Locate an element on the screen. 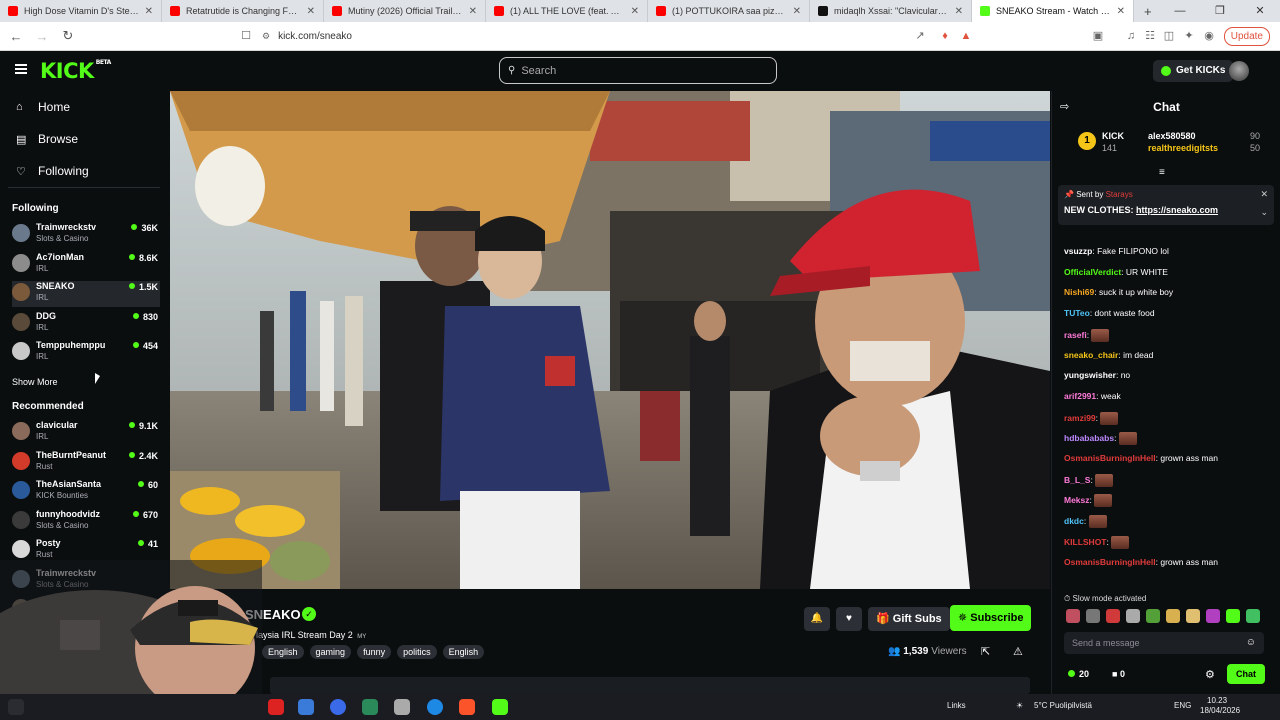  pinned-by-user: Starays is located at coordinates (1119, 194).